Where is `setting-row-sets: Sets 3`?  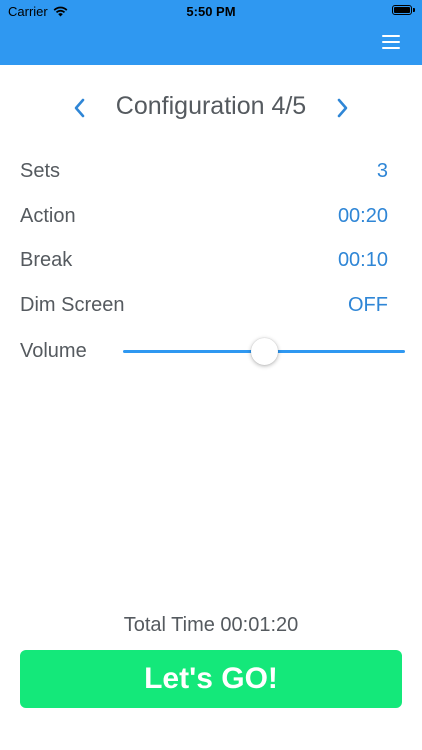
setting-row-sets: Sets 3 is located at coordinates (205, 172).